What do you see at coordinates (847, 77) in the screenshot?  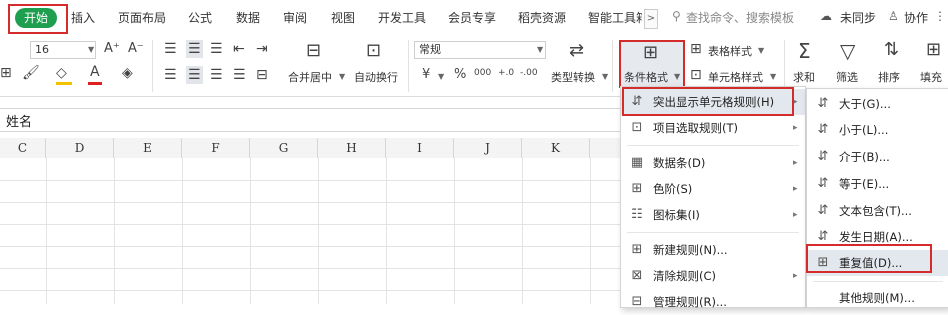 I see `filter-button: 筛选` at bounding box center [847, 77].